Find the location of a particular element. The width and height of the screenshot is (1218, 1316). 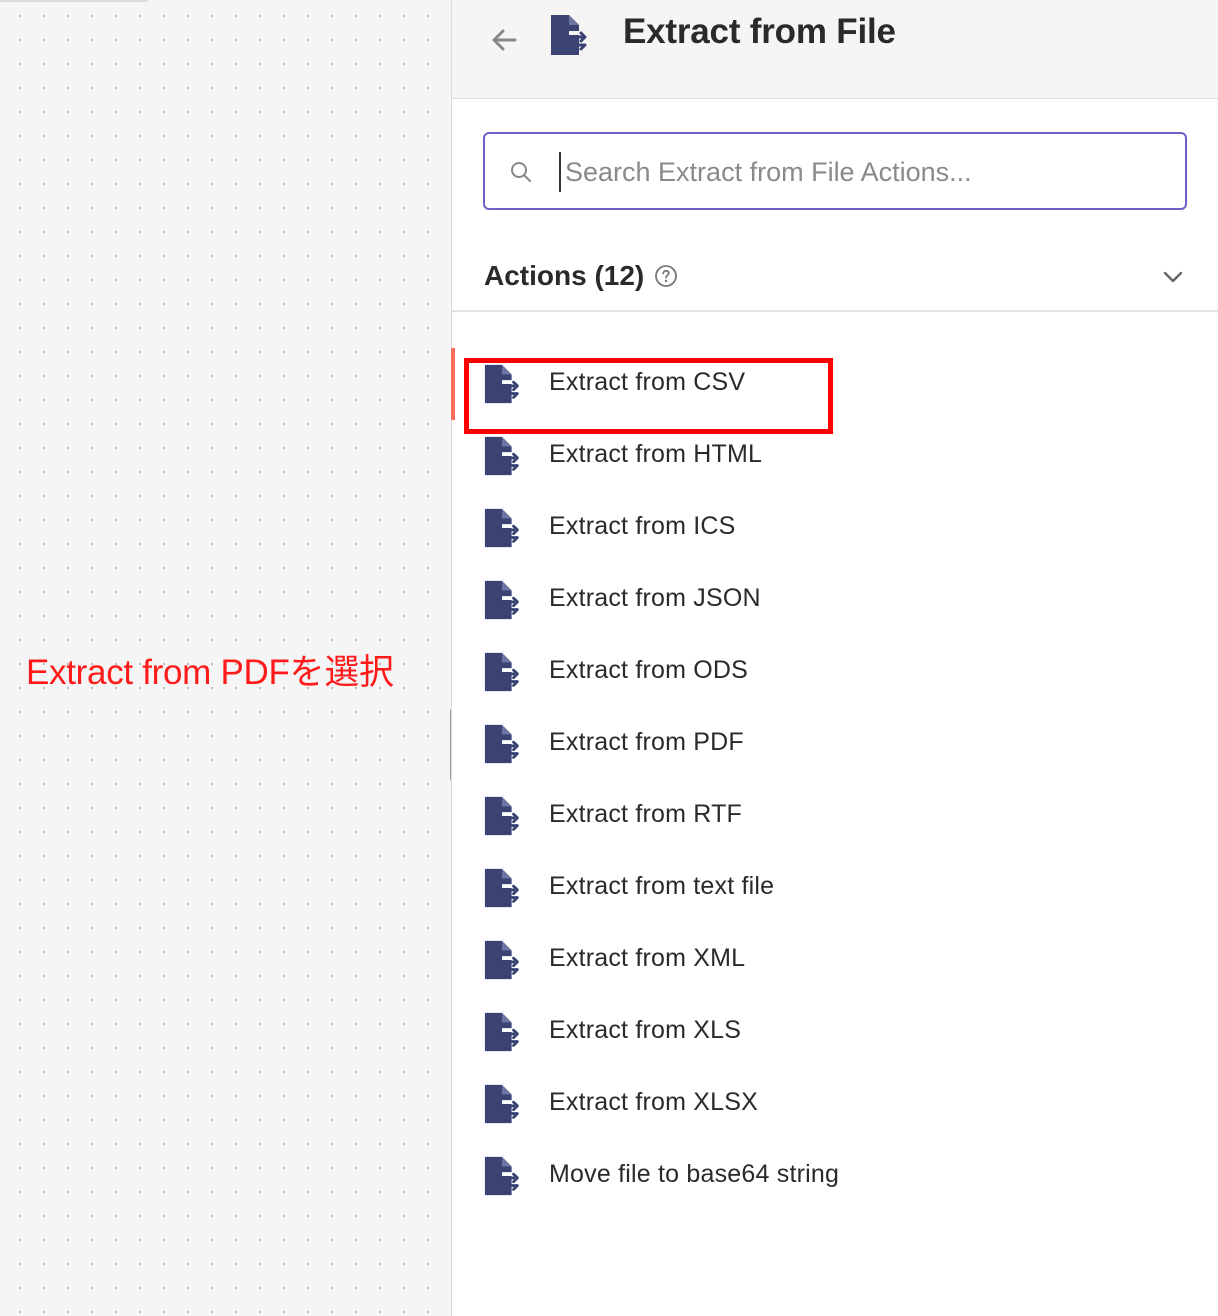

action-item-label: Extract from CSV is located at coordinates (647, 382).